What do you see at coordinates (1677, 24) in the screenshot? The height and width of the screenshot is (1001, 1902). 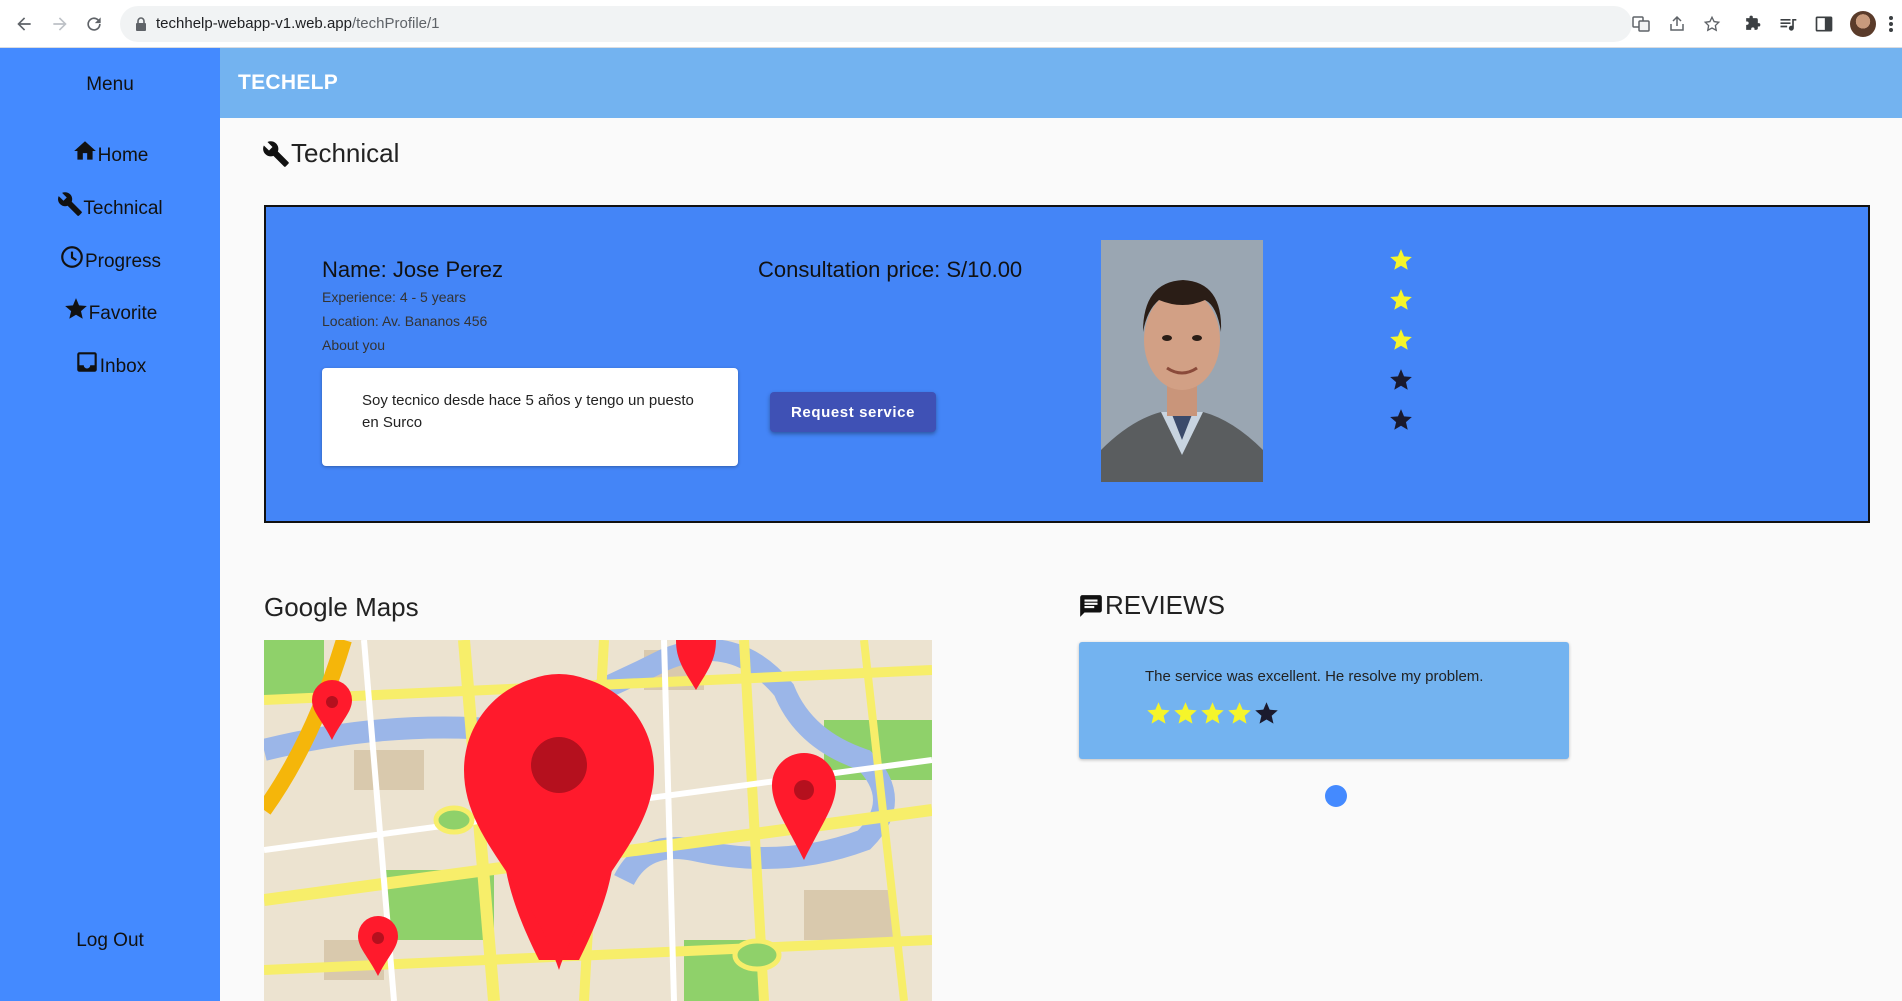 I see `share-icon` at bounding box center [1677, 24].